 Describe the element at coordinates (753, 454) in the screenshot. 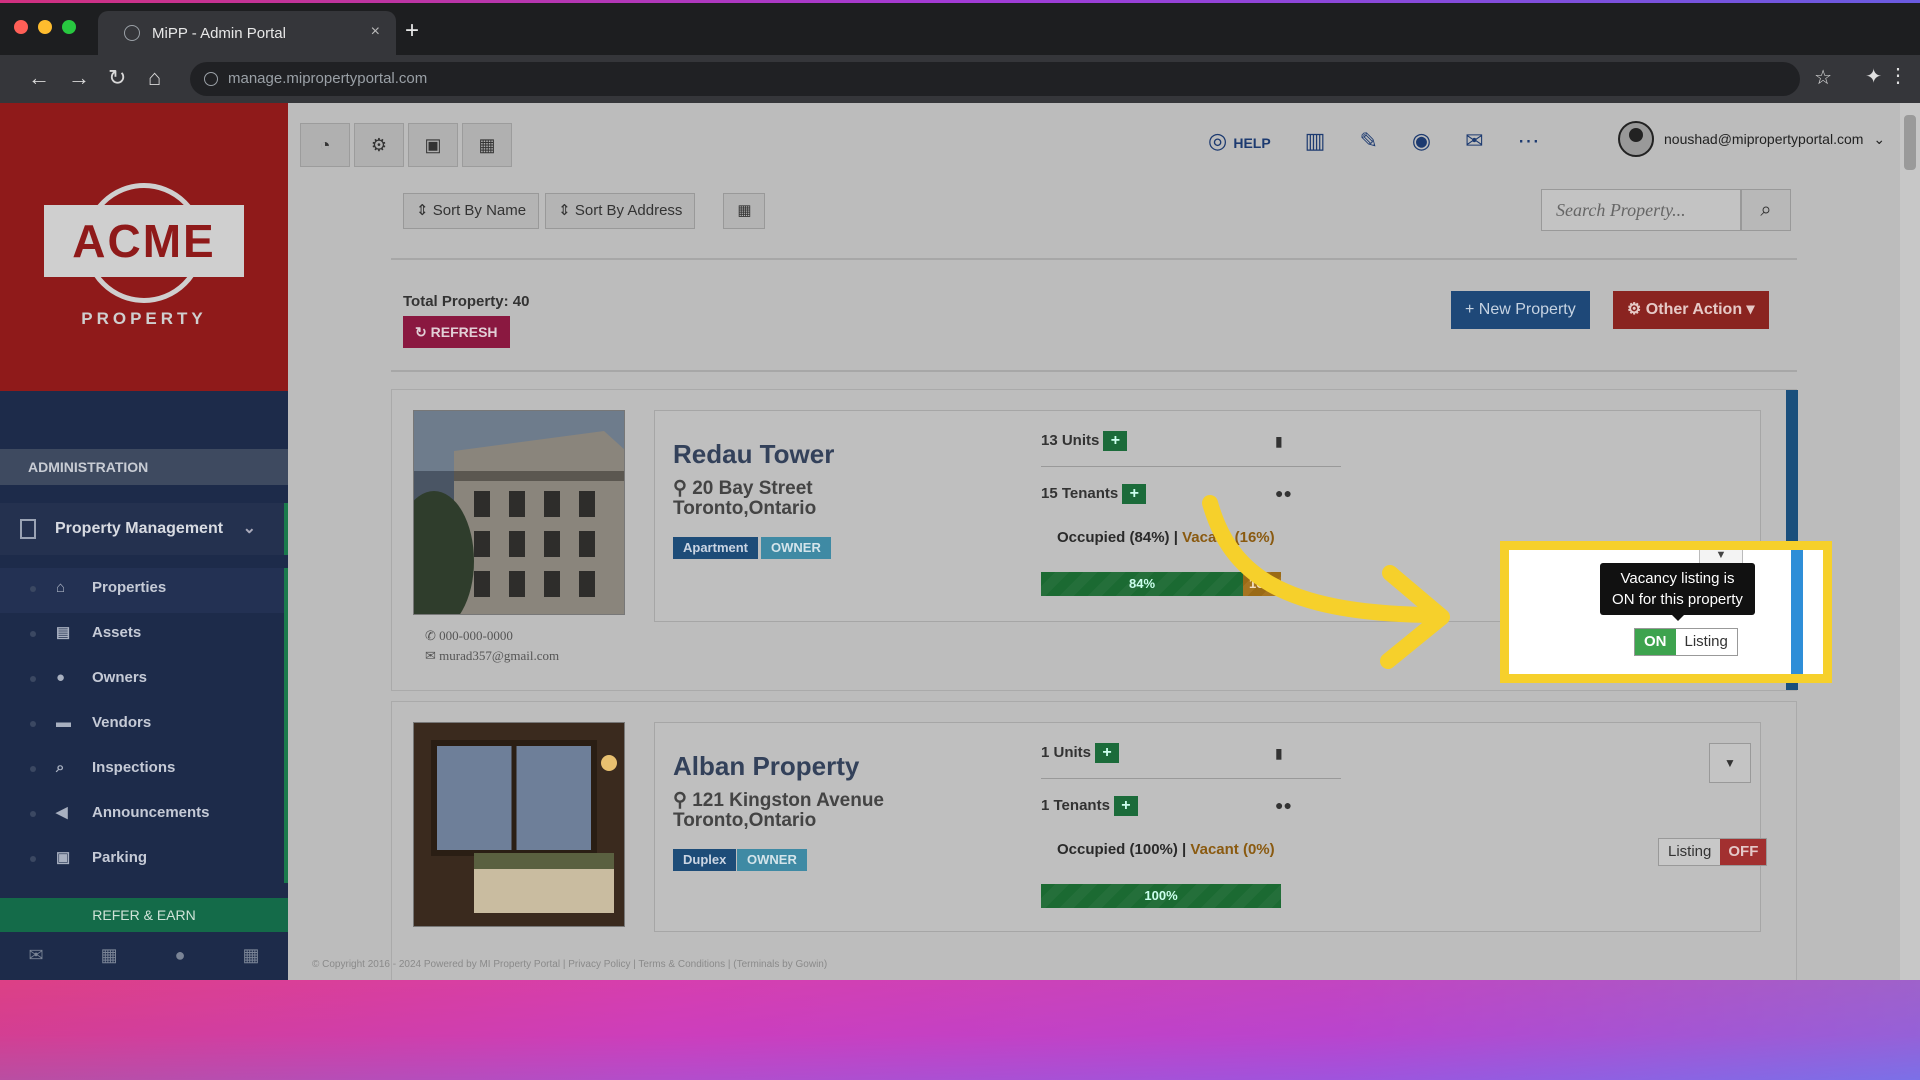

I see `property-name: Redau Tower` at that location.